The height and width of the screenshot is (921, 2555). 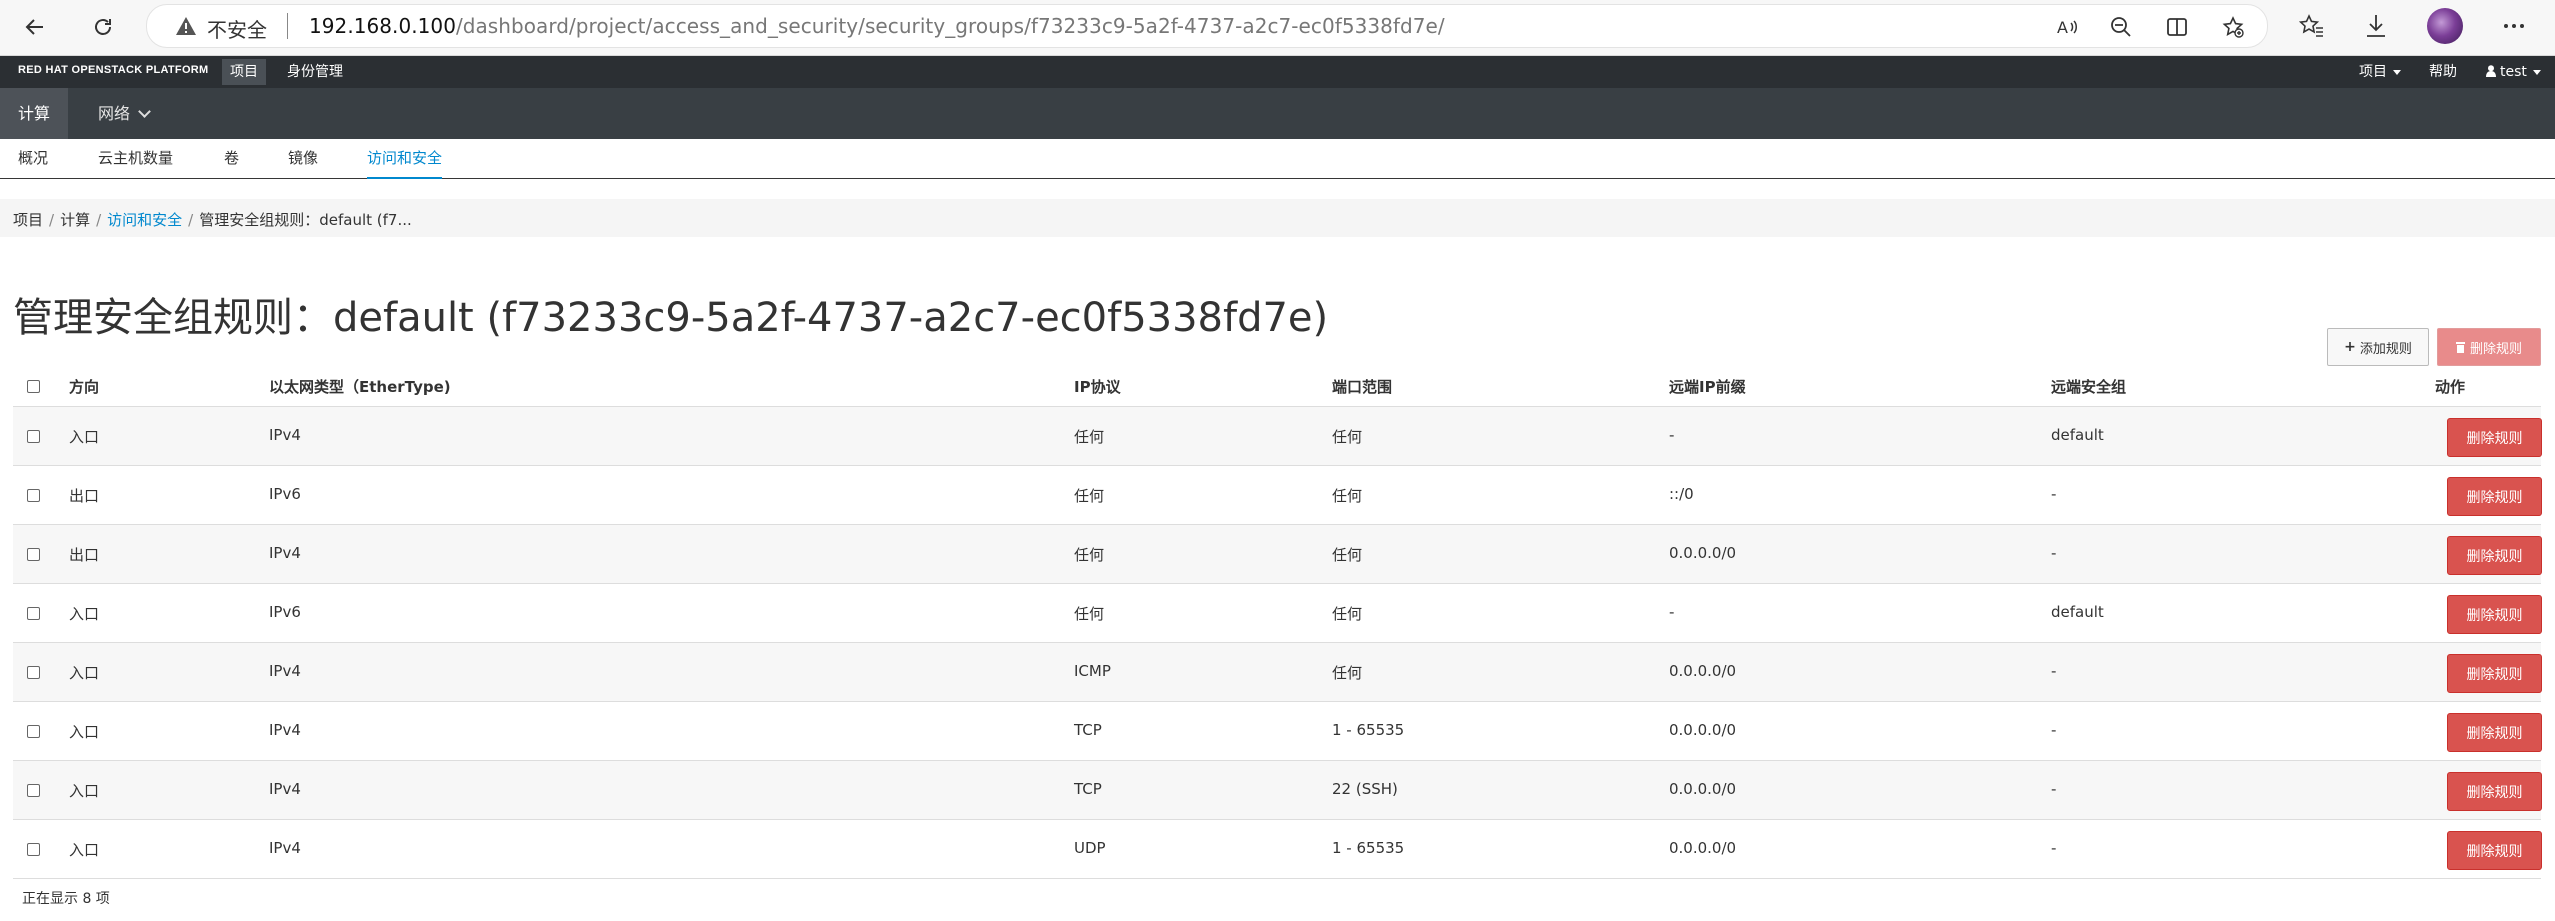 I want to click on add-favorite-icon, so click(x=2233, y=27).